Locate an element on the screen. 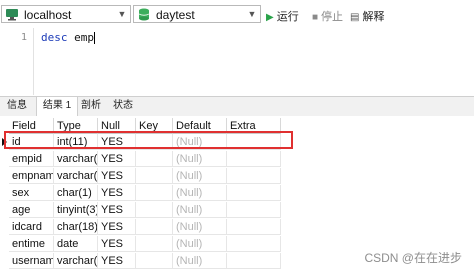  sql-code: desc emp is located at coordinates (68, 37).